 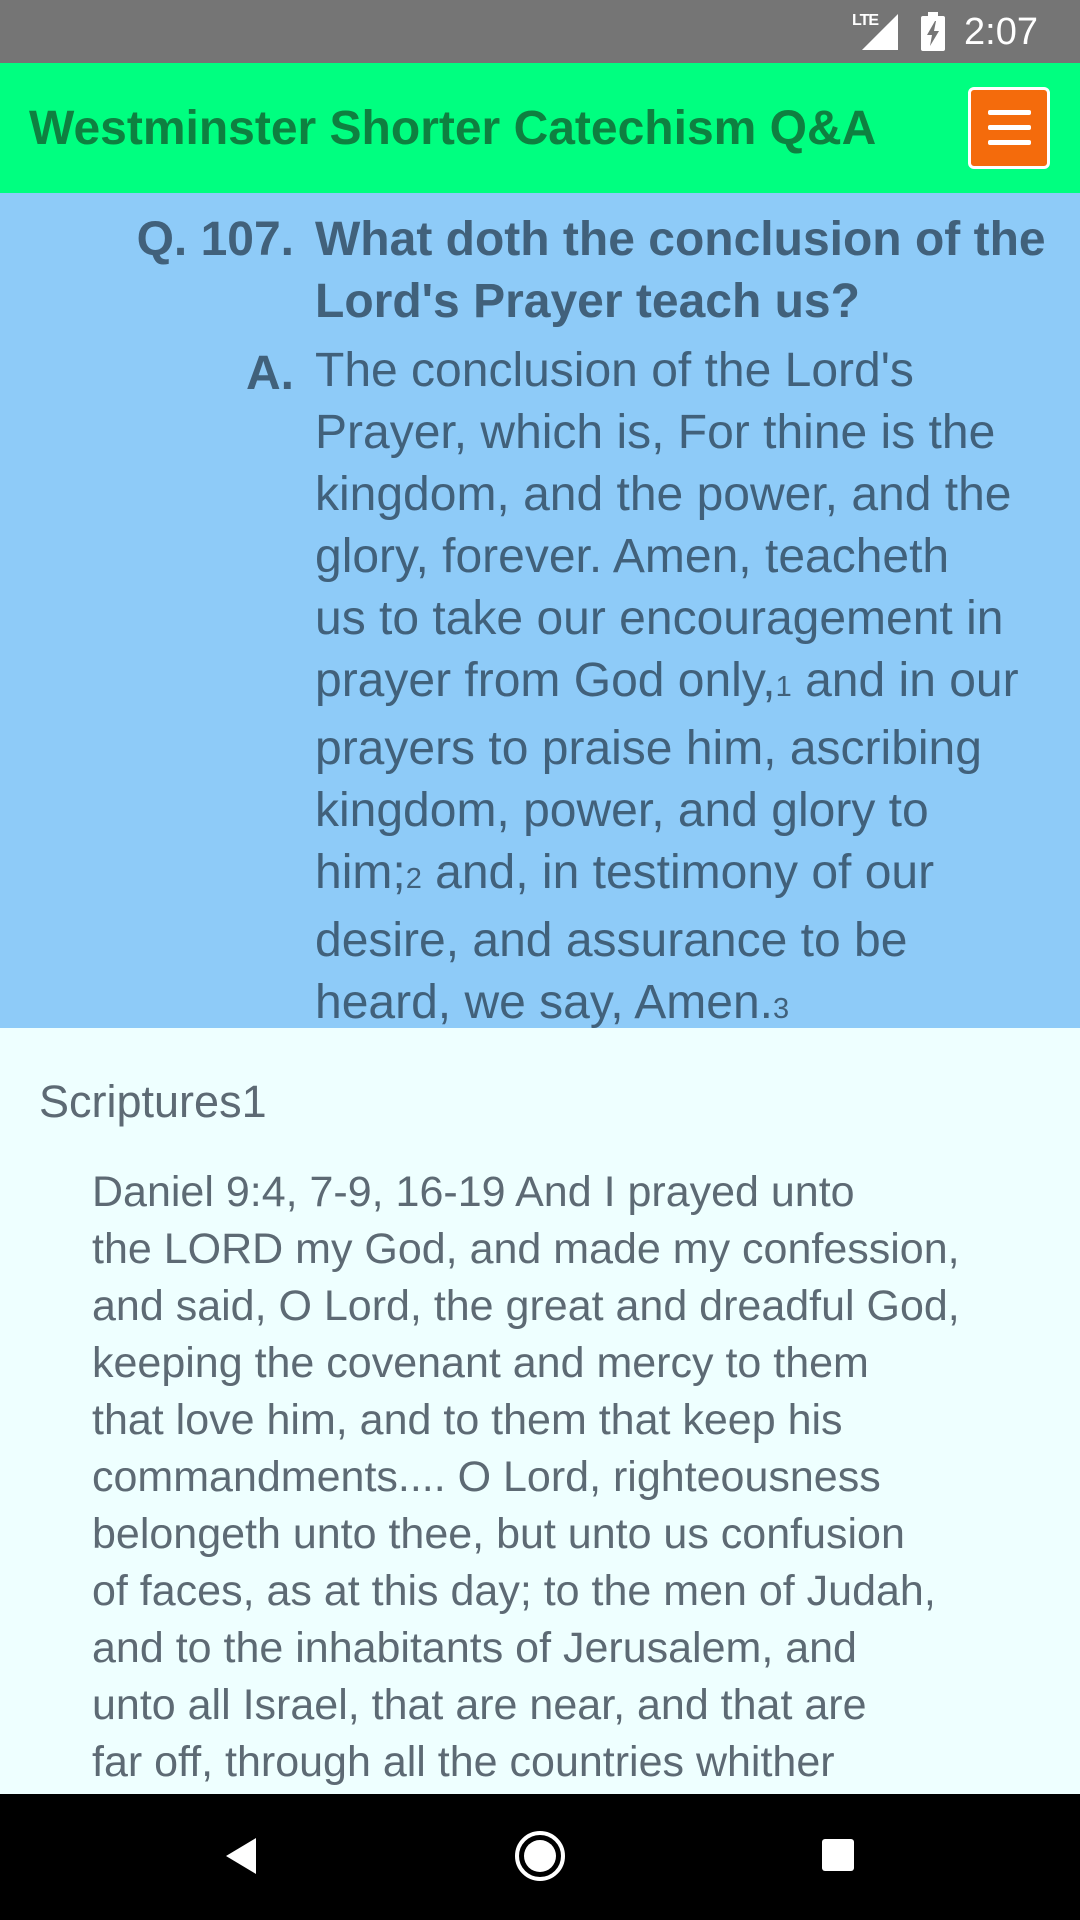 What do you see at coordinates (486, 1477) in the screenshot?
I see `scripture-line: commandments.... O Lord, righteousness` at bounding box center [486, 1477].